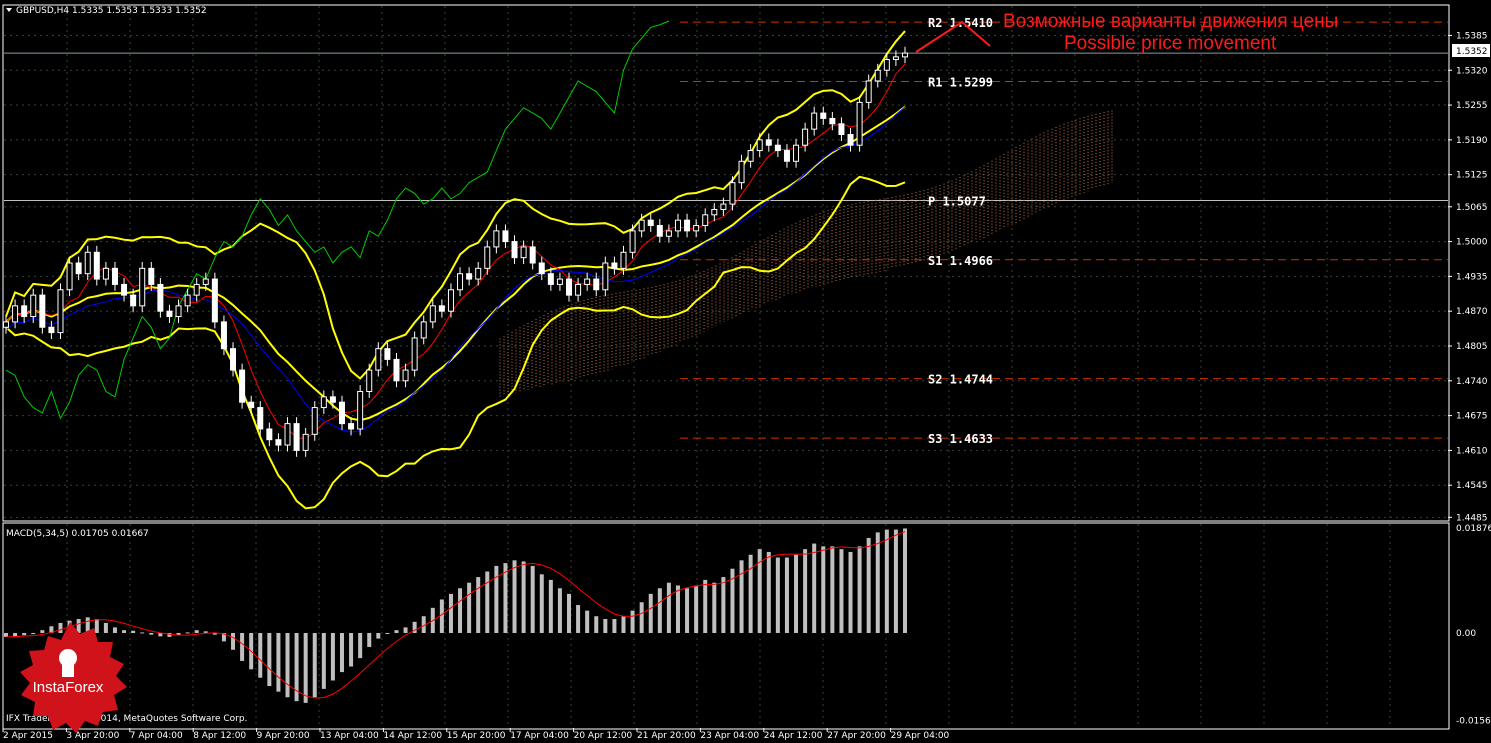 The height and width of the screenshot is (743, 1491). Describe the element at coordinates (793, 736) in the screenshot. I see `time-label: 24 Apr 12:00` at that location.